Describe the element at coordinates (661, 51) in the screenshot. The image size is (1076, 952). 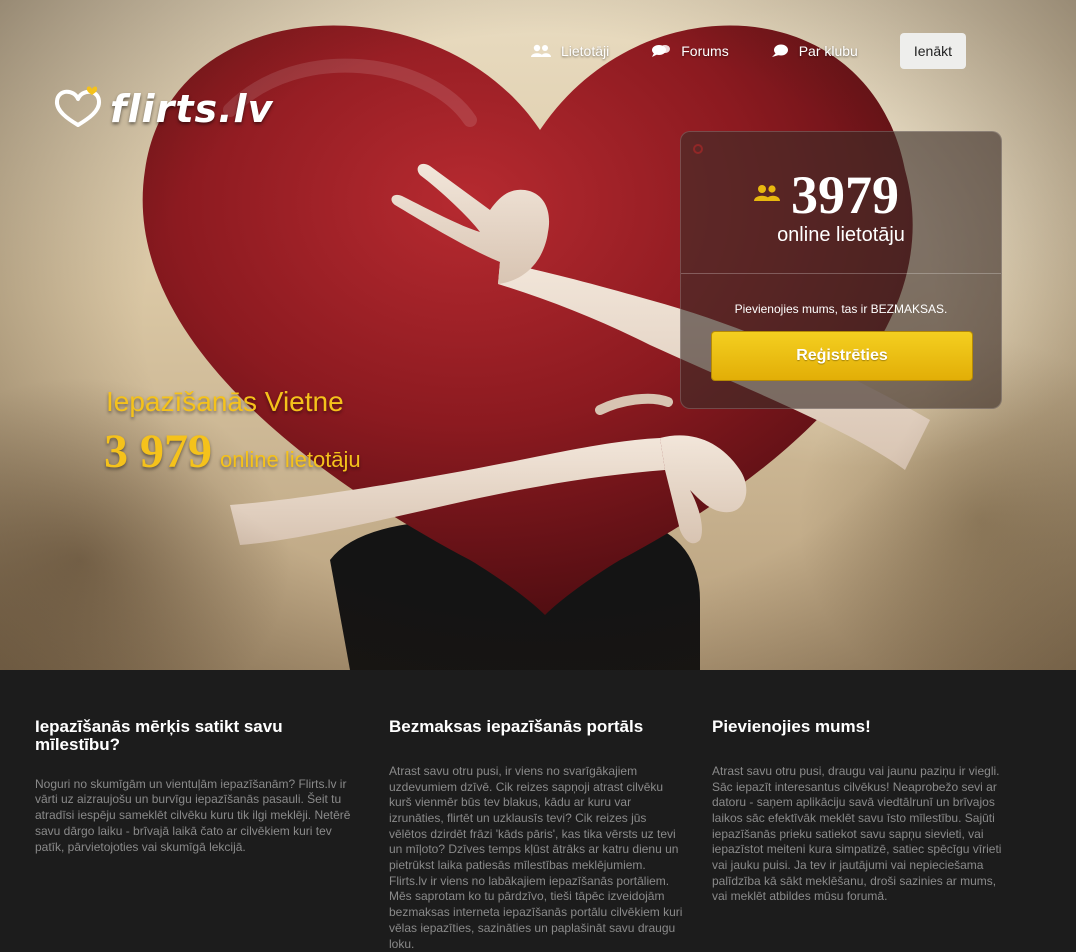
I see `chat-bubbles-icon` at that location.